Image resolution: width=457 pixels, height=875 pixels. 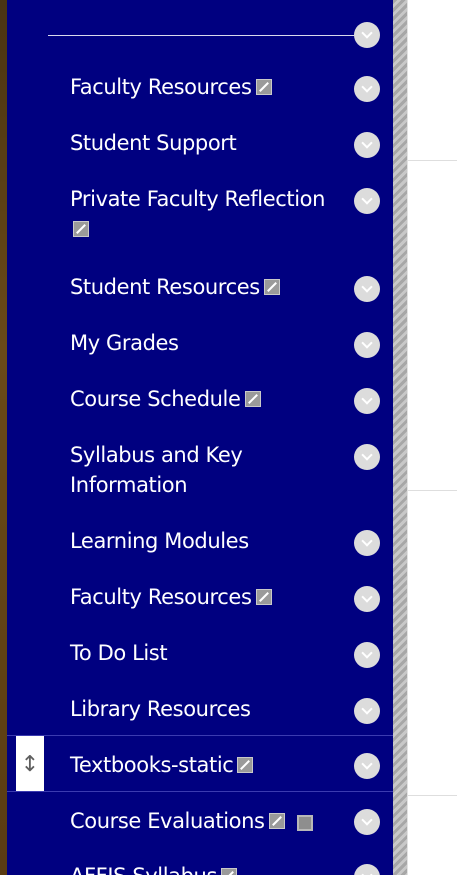 What do you see at coordinates (400, 437) in the screenshot?
I see `menu-resize-bar` at bounding box center [400, 437].